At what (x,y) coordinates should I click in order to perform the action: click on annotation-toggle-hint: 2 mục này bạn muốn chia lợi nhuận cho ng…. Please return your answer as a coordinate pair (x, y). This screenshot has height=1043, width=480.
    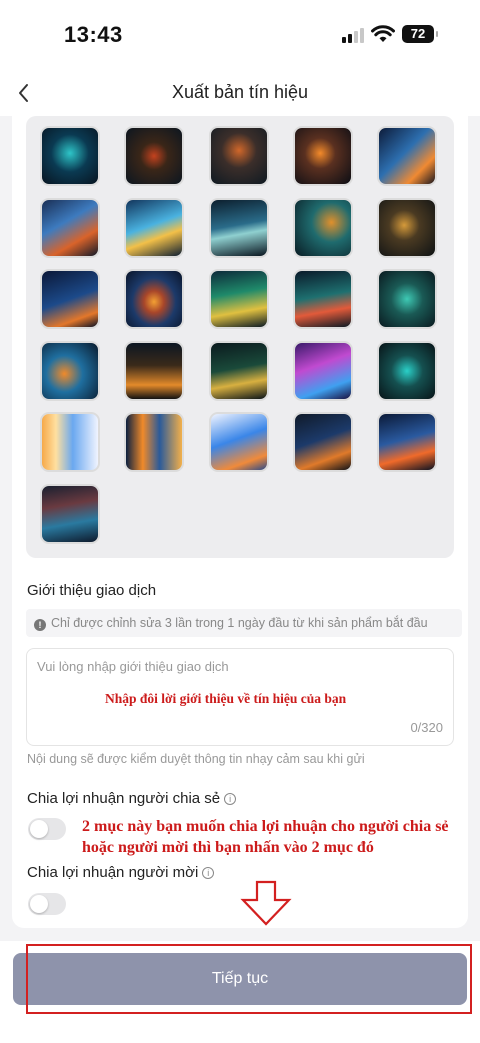
    Looking at the image, I should click on (265, 837).